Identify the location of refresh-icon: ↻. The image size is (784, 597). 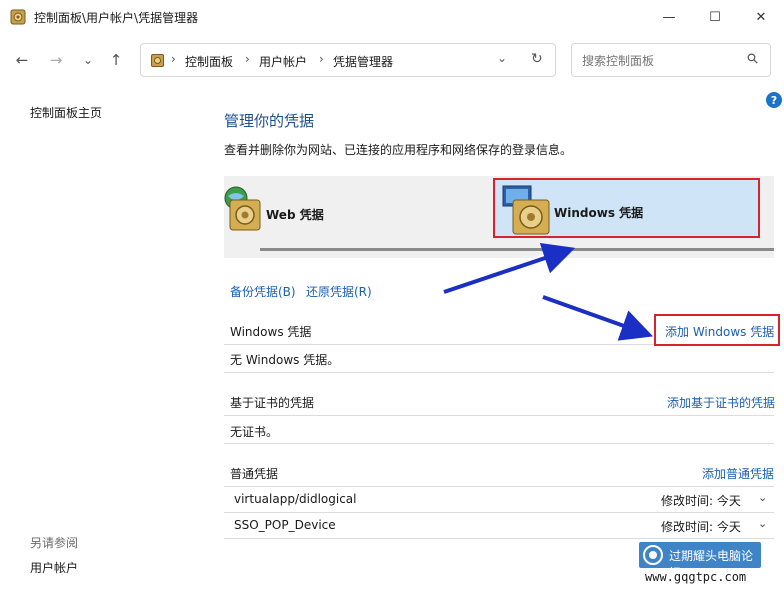
(537, 59).